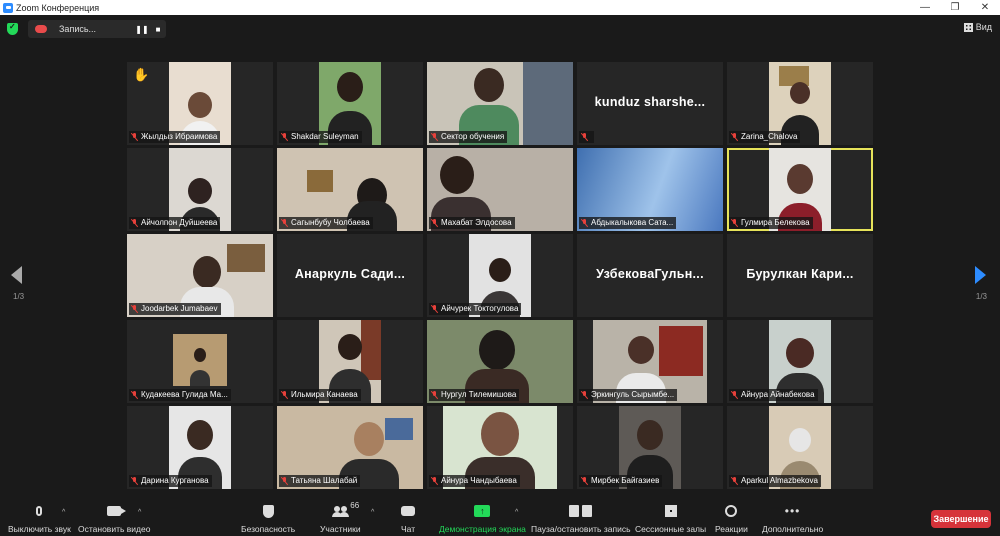 Image resolution: width=1000 pixels, height=536 pixels. What do you see at coordinates (12, 28) in the screenshot?
I see `encryption-shield-icon` at bounding box center [12, 28].